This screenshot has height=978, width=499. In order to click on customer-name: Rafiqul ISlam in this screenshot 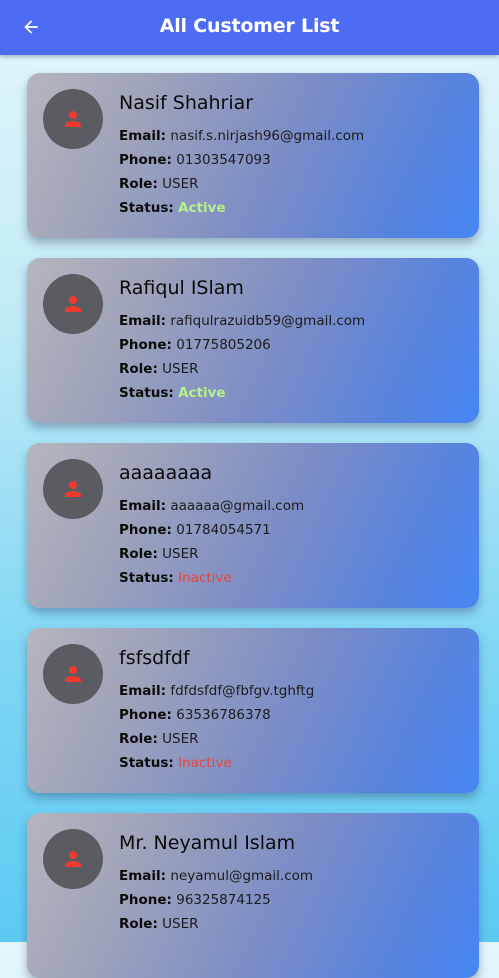, I will do `click(181, 288)`.